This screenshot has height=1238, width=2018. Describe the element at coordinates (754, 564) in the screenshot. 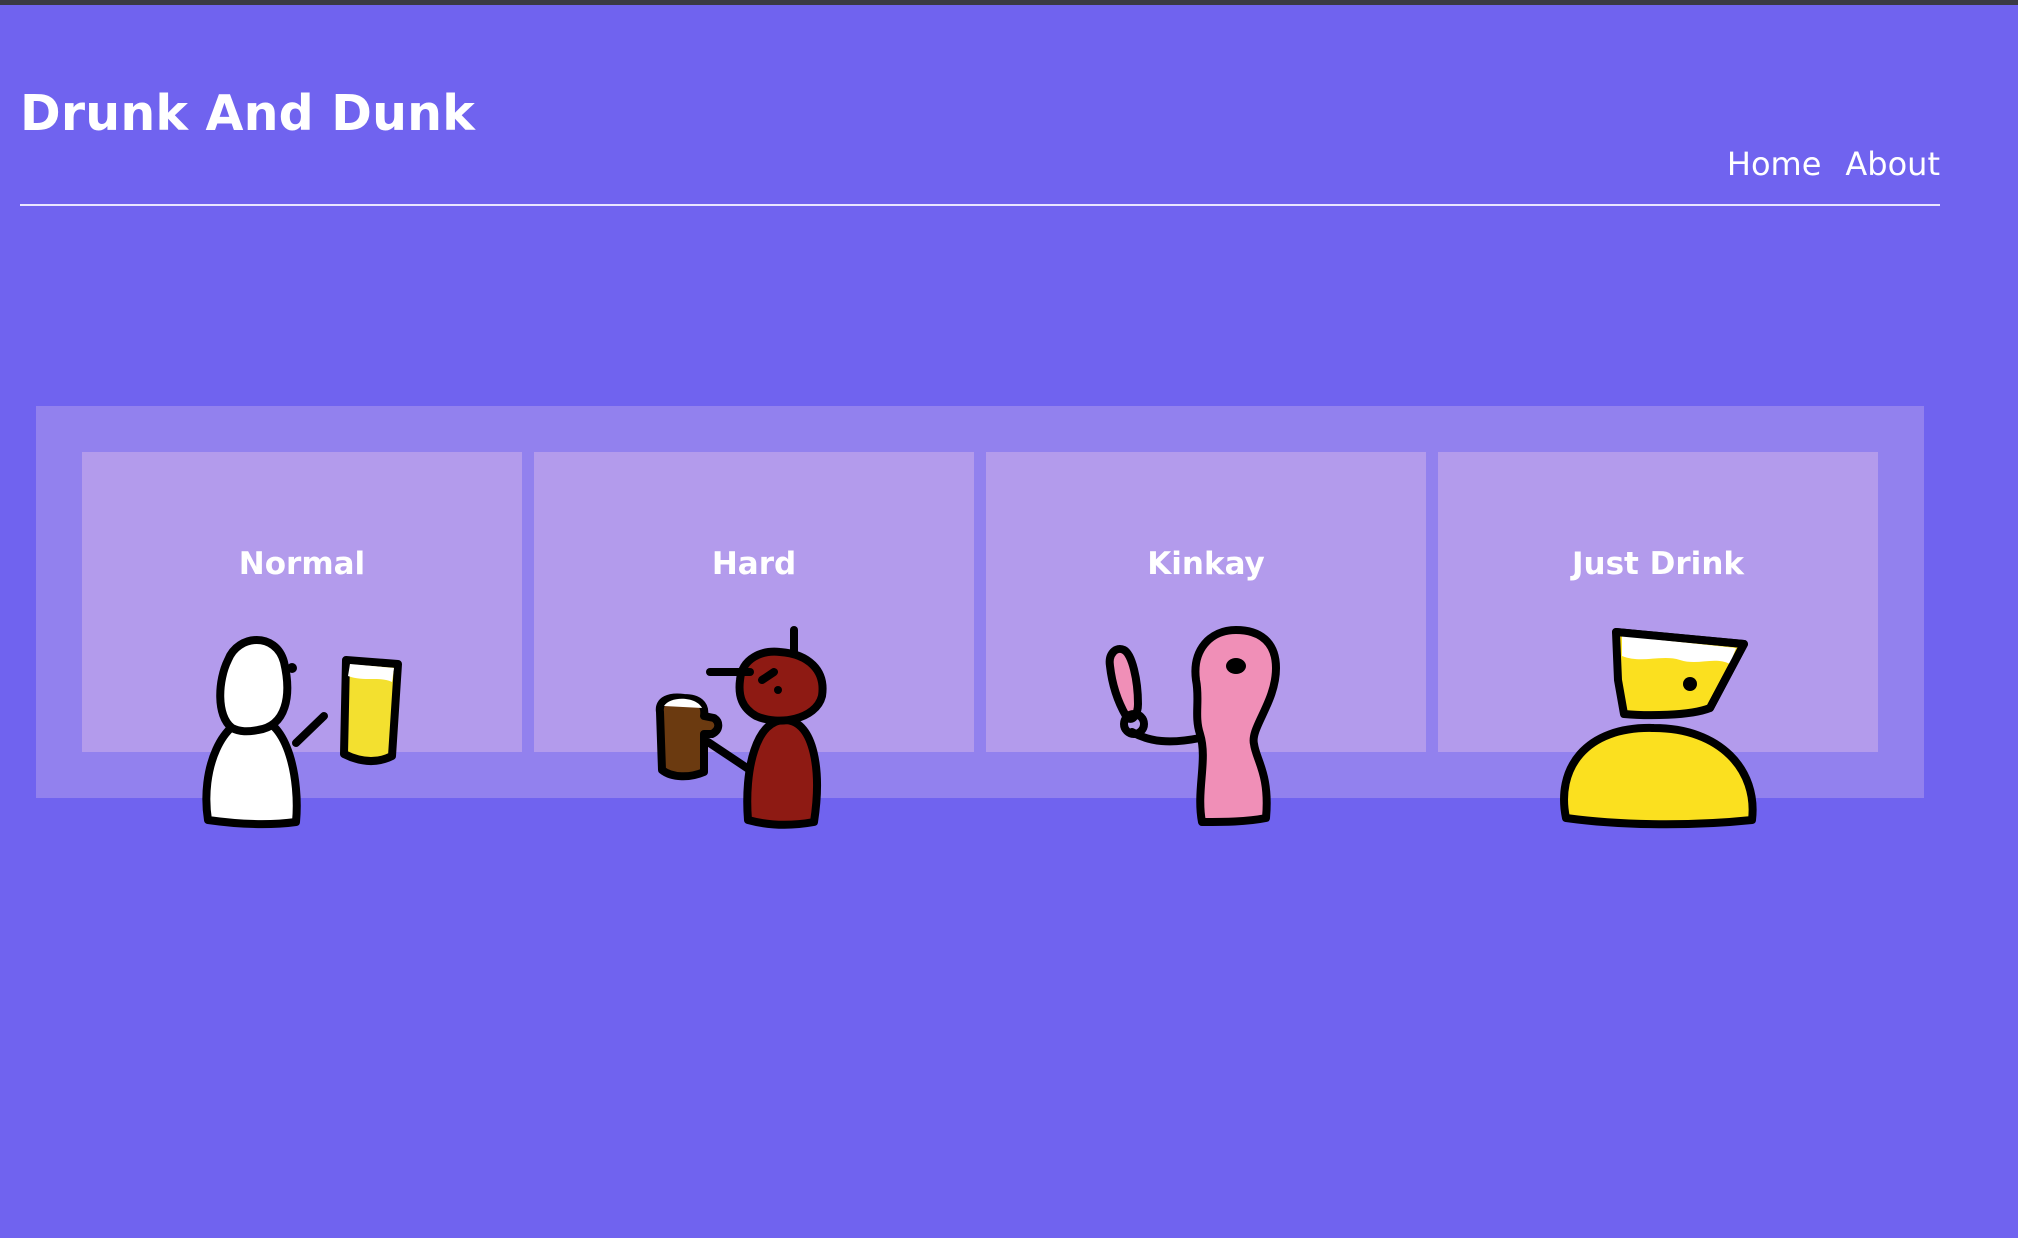

I see `mode-card-title: Hard` at that location.